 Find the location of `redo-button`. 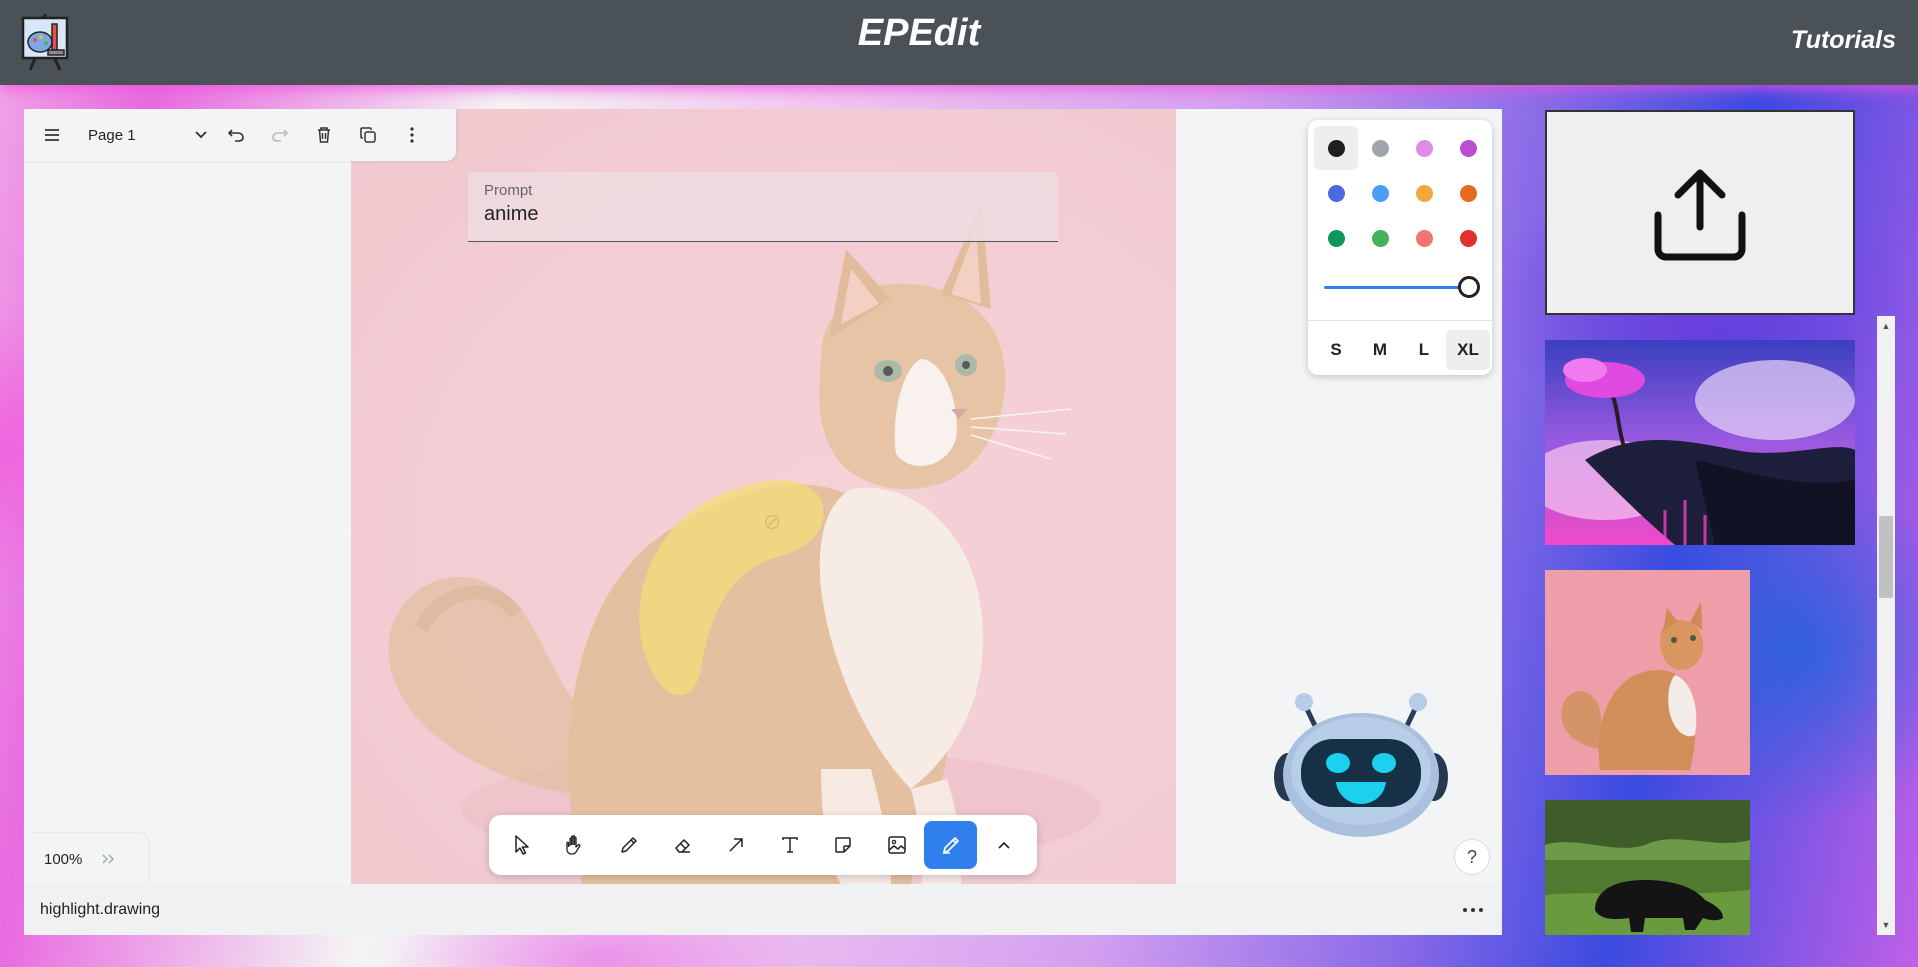

redo-button is located at coordinates (280, 135).